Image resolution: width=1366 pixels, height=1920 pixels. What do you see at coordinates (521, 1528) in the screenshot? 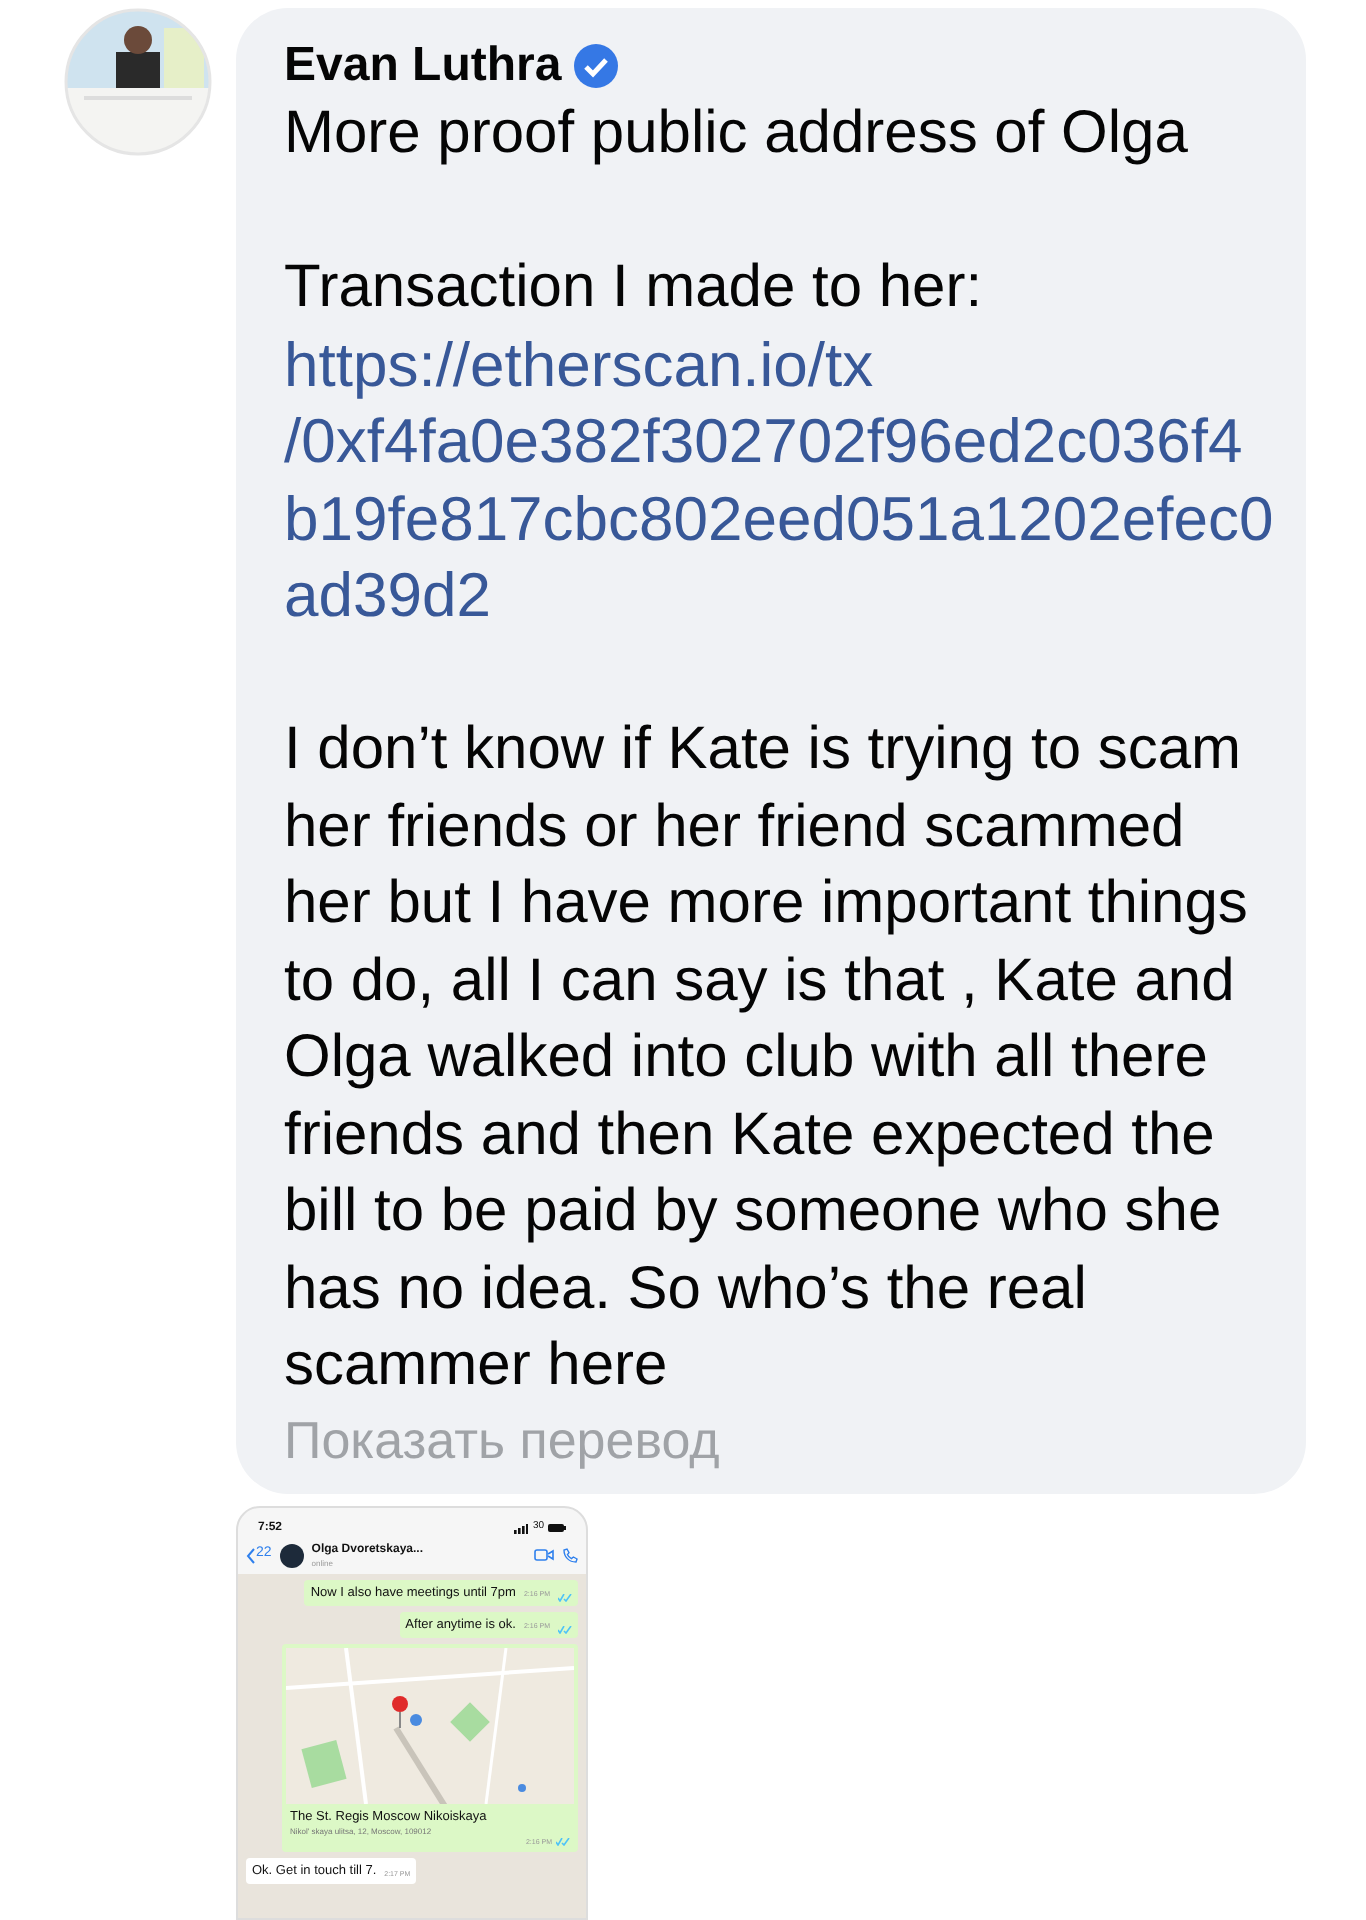
I see `signal-icon` at bounding box center [521, 1528].